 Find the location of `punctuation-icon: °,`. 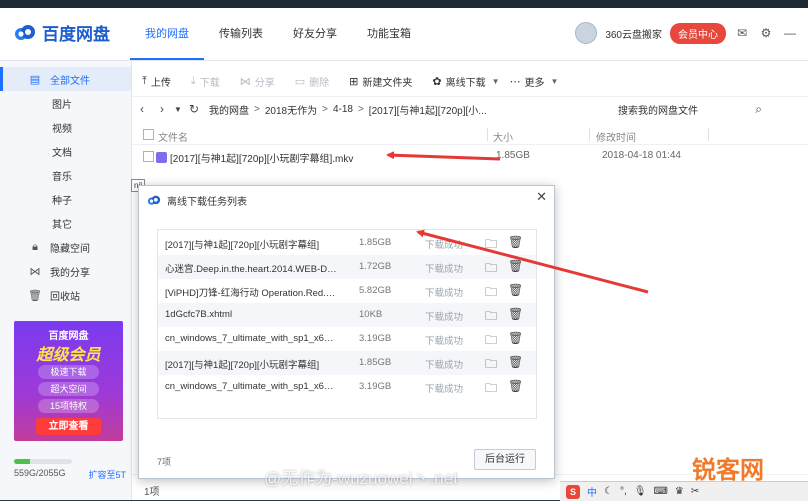

punctuation-icon: °, is located at coordinates (623, 491).